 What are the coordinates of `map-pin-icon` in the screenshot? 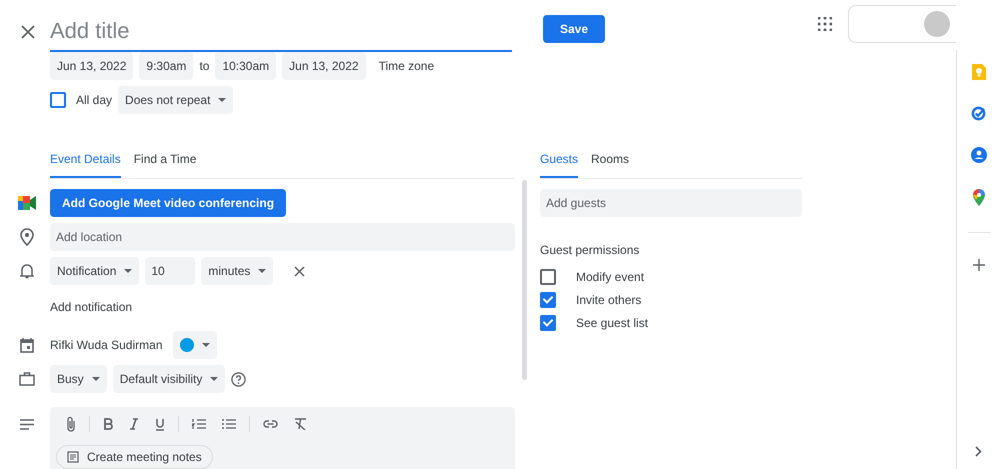 It's located at (978, 197).